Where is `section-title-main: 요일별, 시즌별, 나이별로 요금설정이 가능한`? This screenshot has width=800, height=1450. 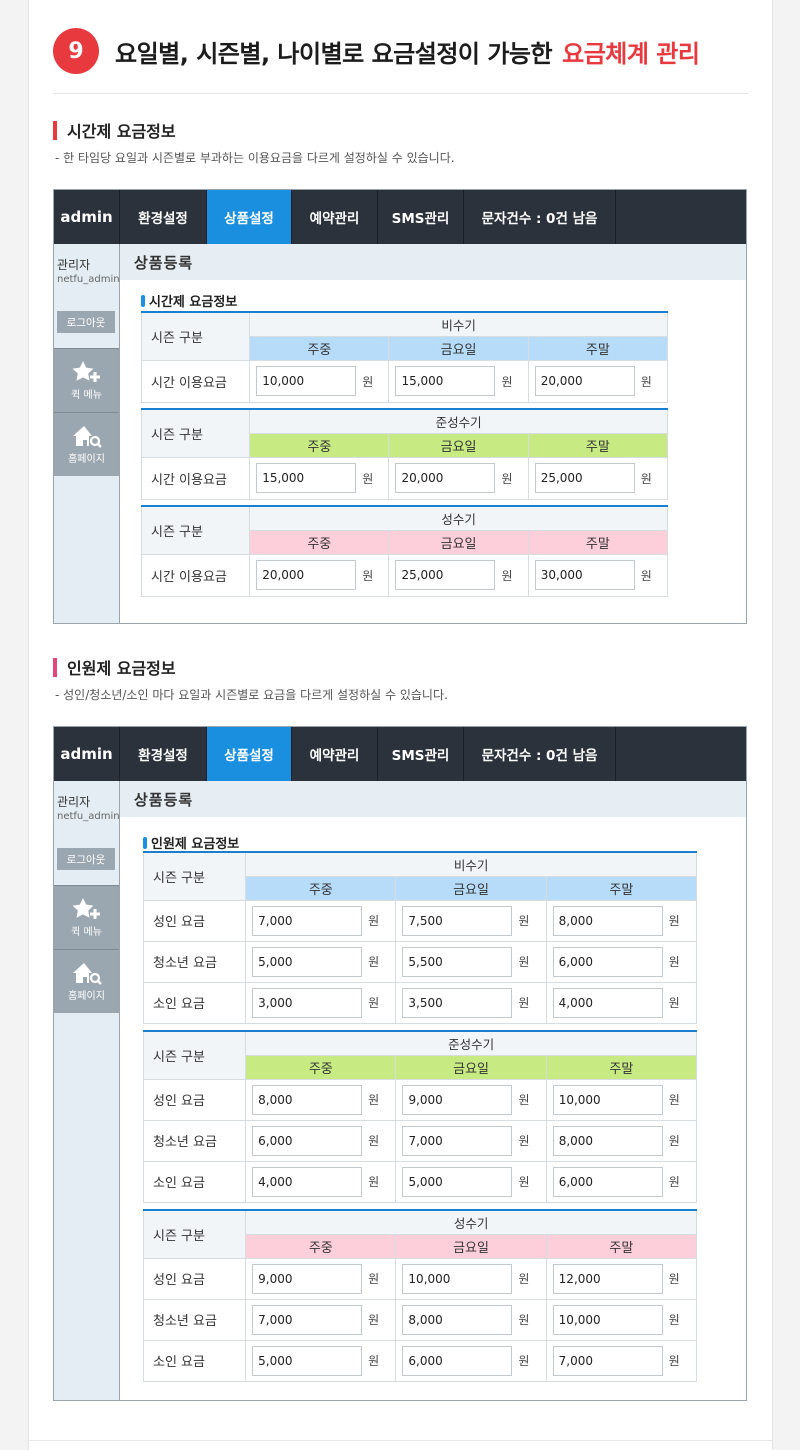
section-title-main: 요일별, 시즌별, 나이별로 요금설정이 가능한 is located at coordinates (334, 53).